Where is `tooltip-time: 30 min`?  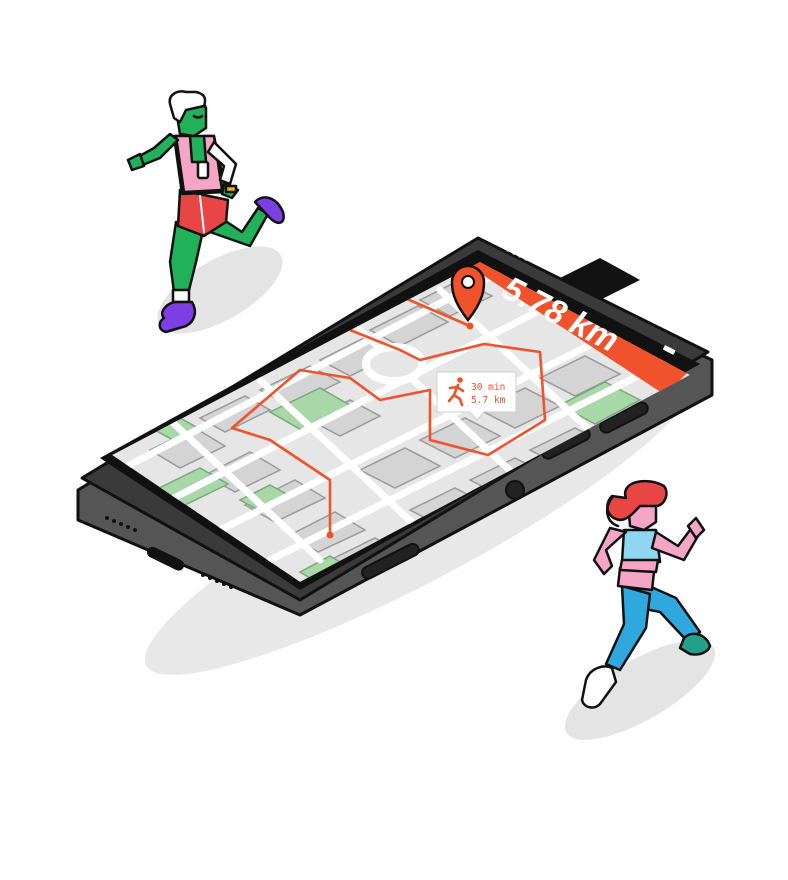
tooltip-time: 30 min is located at coordinates (488, 387).